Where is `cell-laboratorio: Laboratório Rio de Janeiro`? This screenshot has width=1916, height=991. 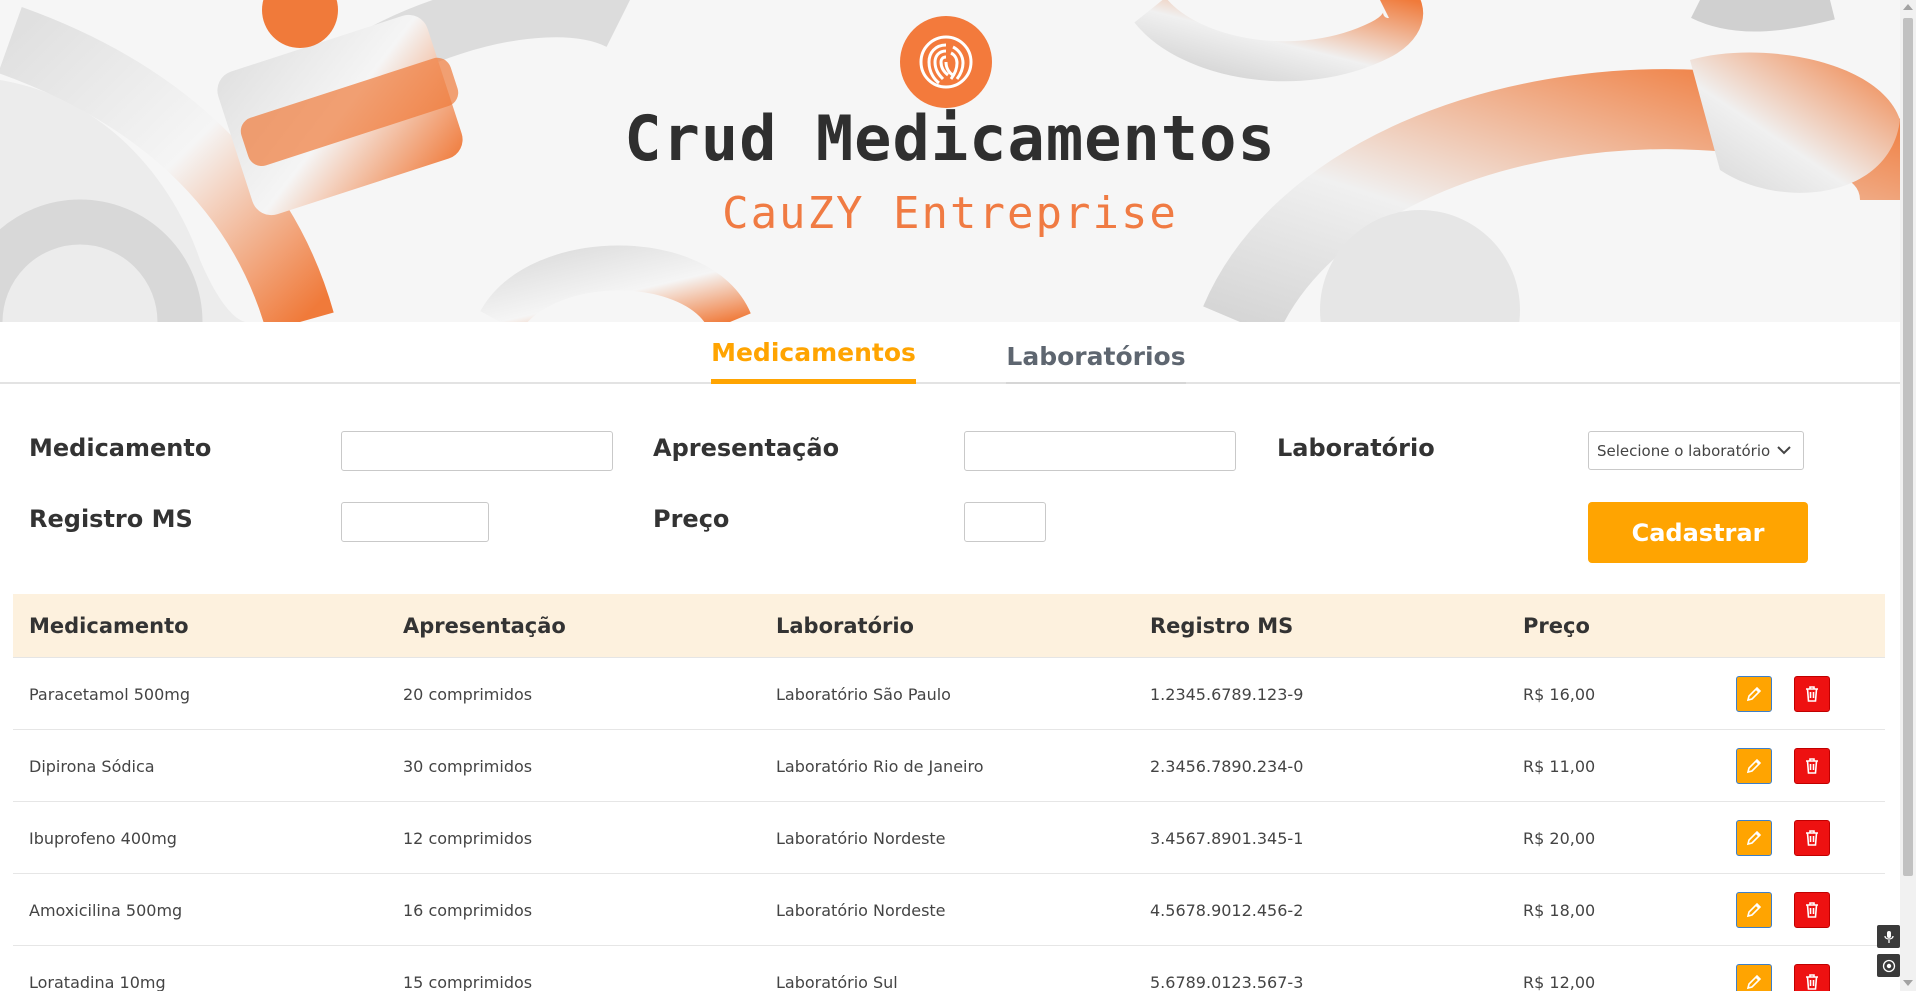 cell-laboratorio: Laboratório Rio de Janeiro is located at coordinates (880, 766).